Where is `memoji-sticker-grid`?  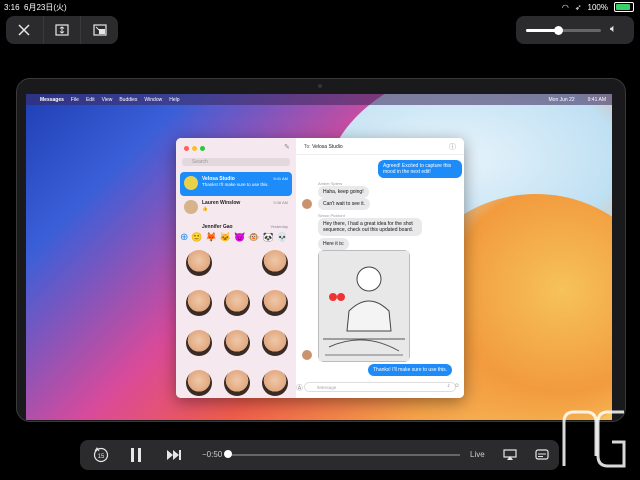
memoji-sticker-grid is located at coordinates (236, 322).